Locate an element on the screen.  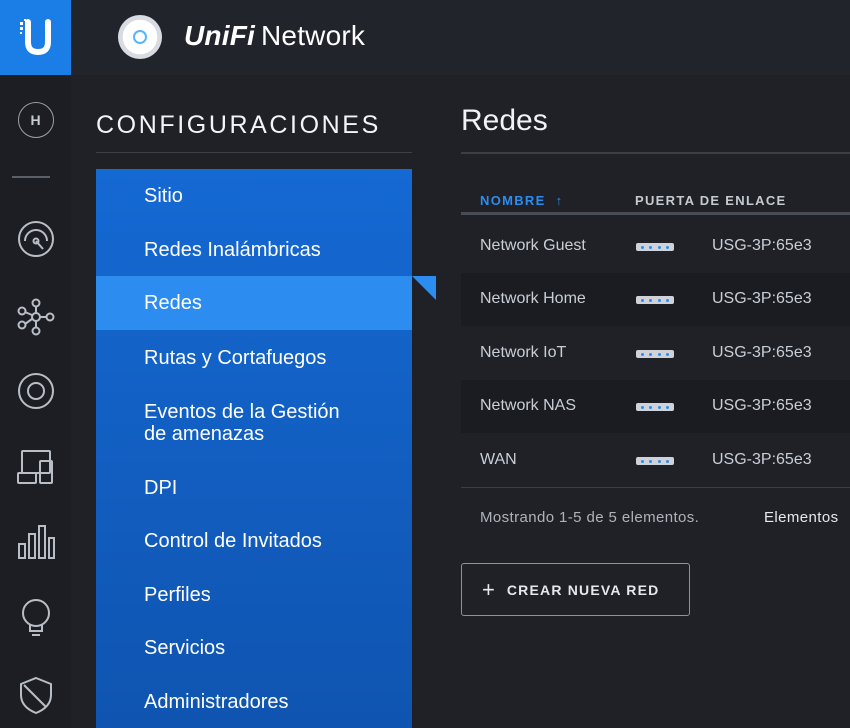
network-name: Network Guest is located at coordinates (533, 245).